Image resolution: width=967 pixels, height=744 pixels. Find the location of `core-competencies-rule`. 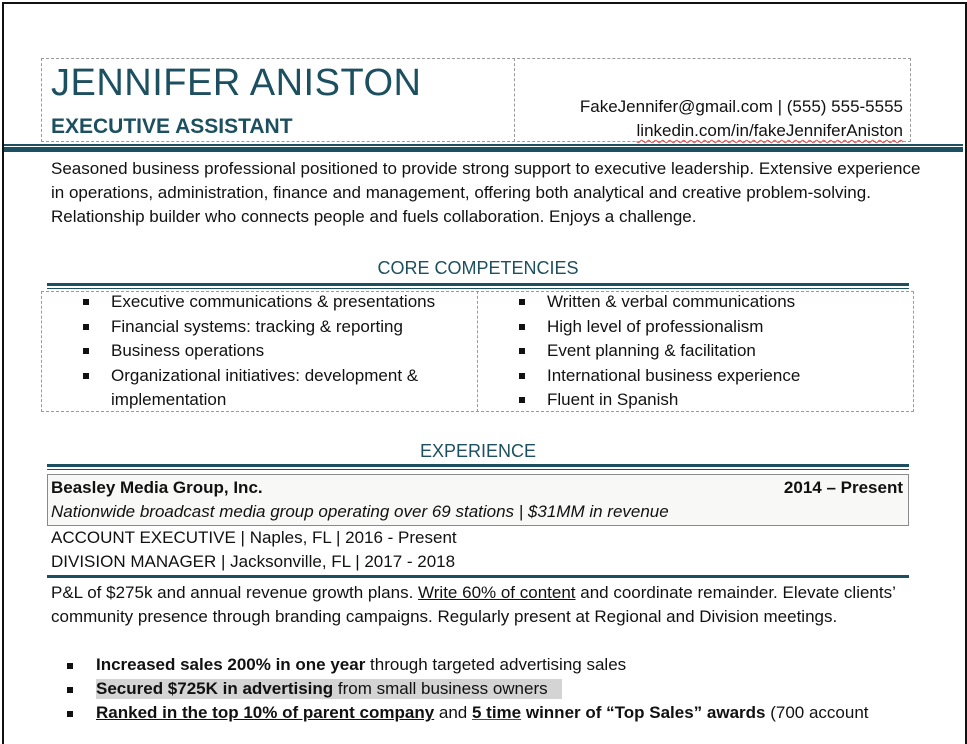

core-competencies-rule is located at coordinates (478, 286).